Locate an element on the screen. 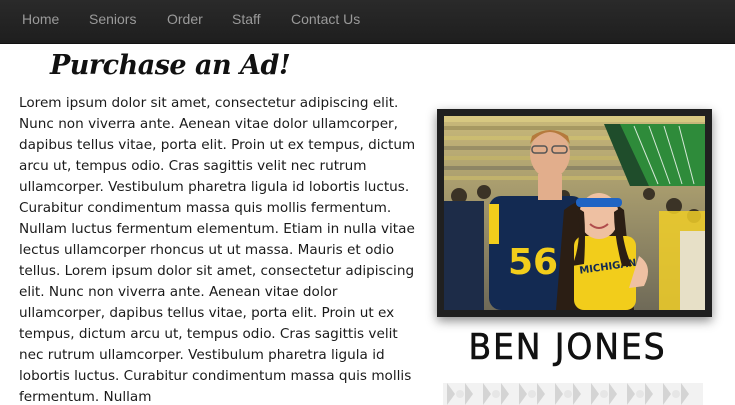 Image resolution: width=735 pixels, height=405 pixels. senior-name-text: BEN JONES is located at coordinates (567, 348).